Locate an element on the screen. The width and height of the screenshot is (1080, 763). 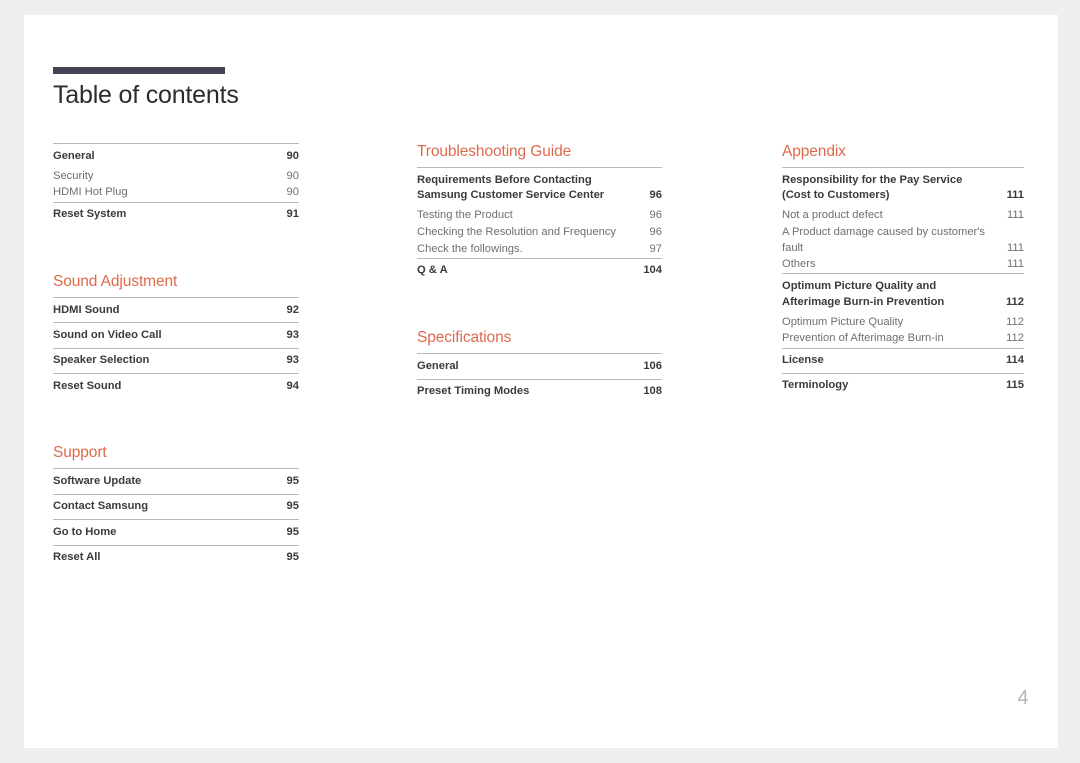
toc-entry: License 114 is located at coordinates (903, 361).